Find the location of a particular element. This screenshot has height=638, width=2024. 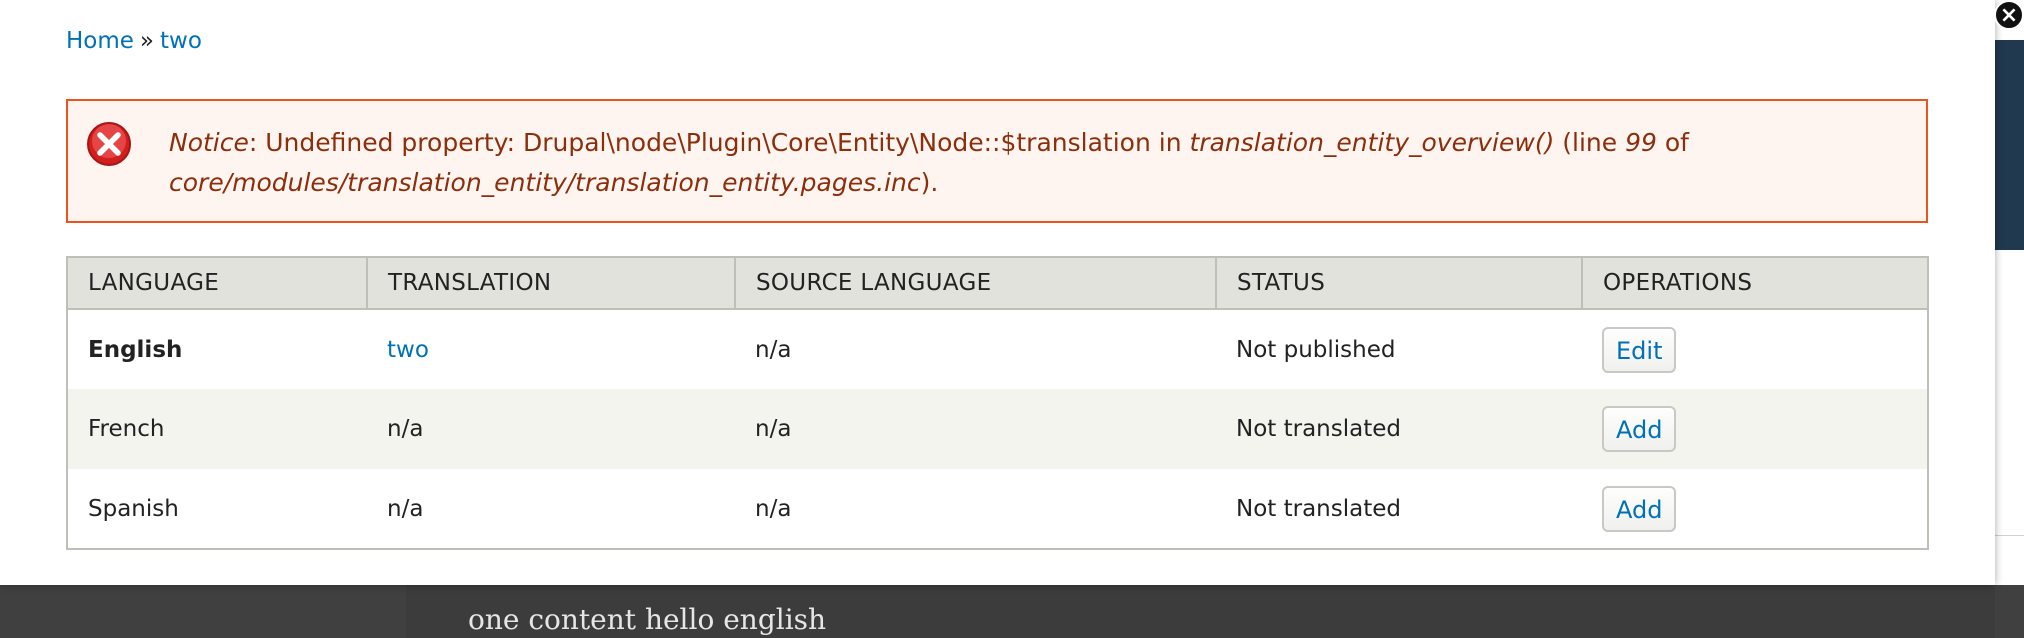

breadcrumb-home-link: Home is located at coordinates (100, 41).